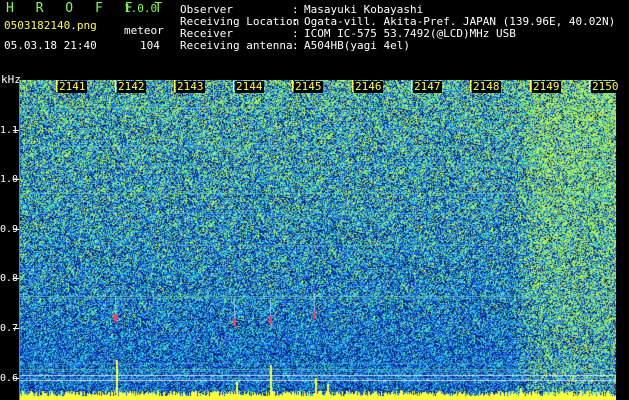 The image size is (629, 400). I want to click on capture-datetime: 05.03.18 21:40, so click(50, 45).